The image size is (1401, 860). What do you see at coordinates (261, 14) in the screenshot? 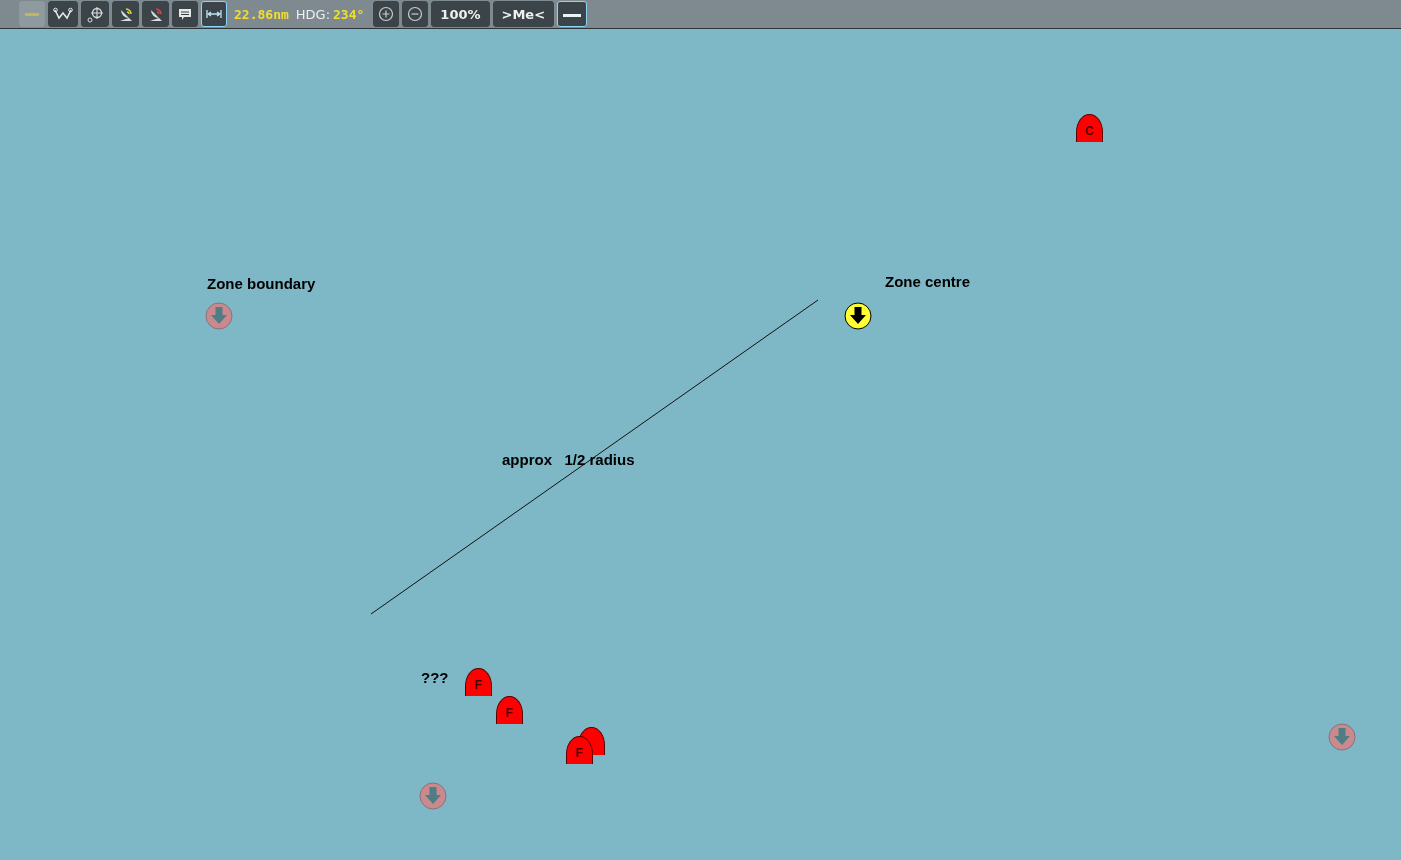
I see `distance-readout: 22.86nm` at bounding box center [261, 14].